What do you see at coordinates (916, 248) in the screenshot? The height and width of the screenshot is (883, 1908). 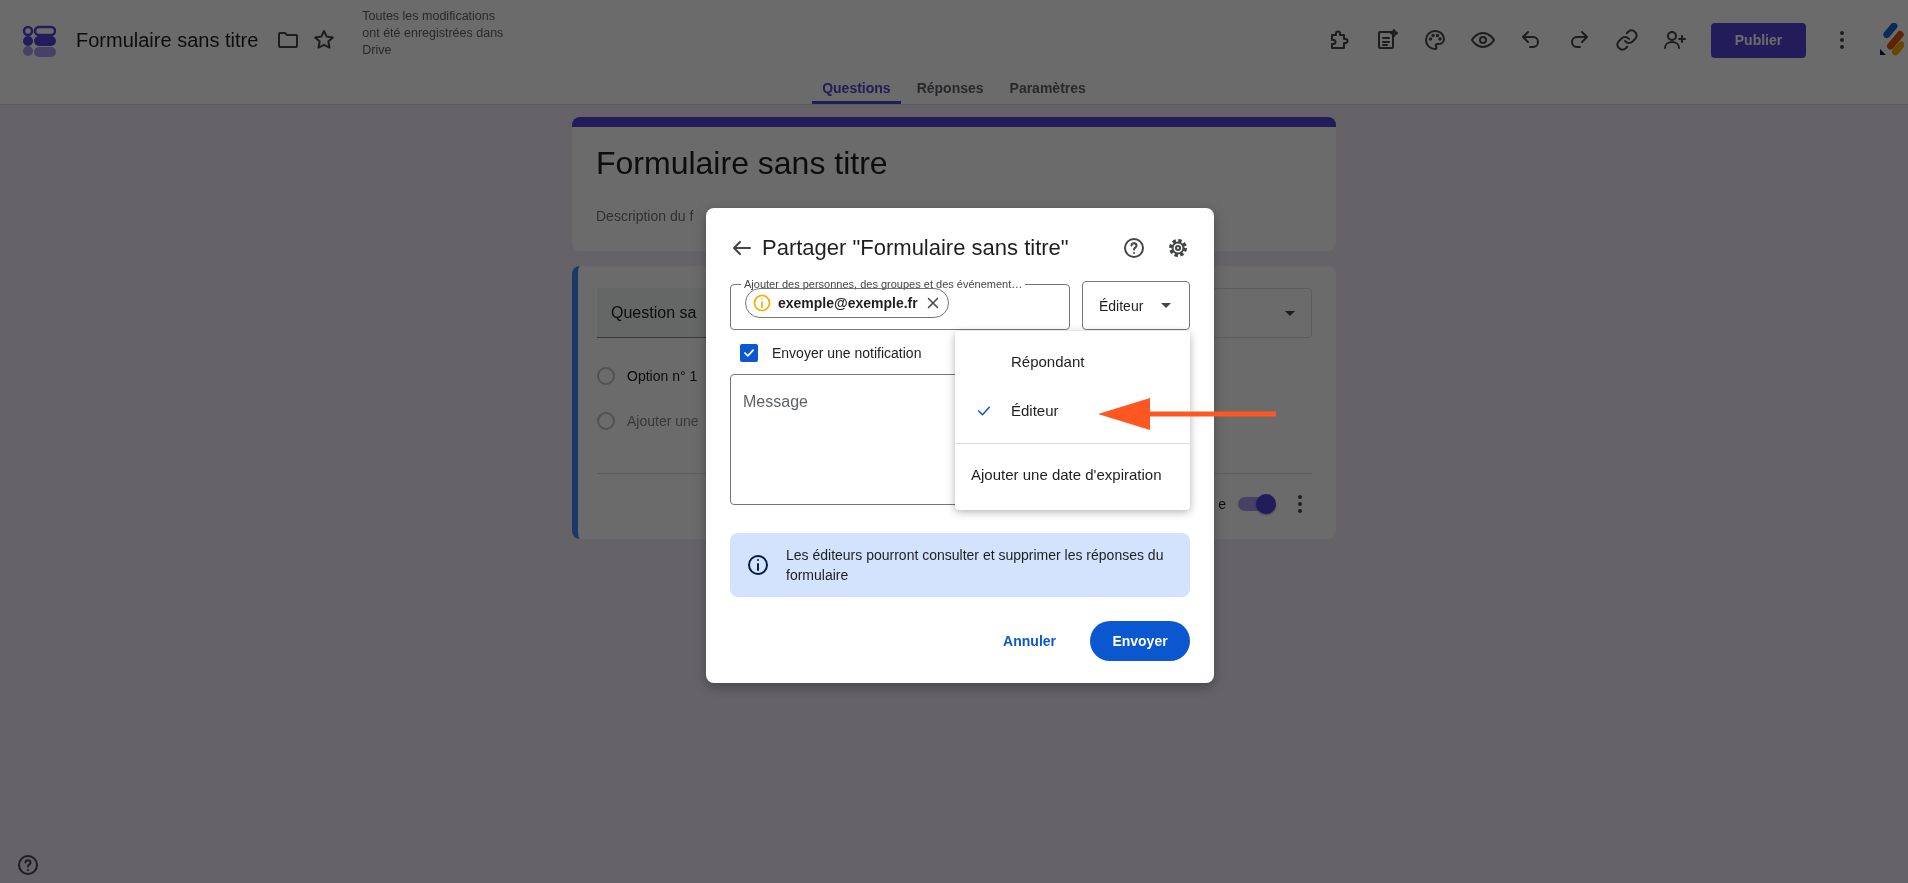 I see `dialog-title: Partager "Formulaire sans titre"` at bounding box center [916, 248].